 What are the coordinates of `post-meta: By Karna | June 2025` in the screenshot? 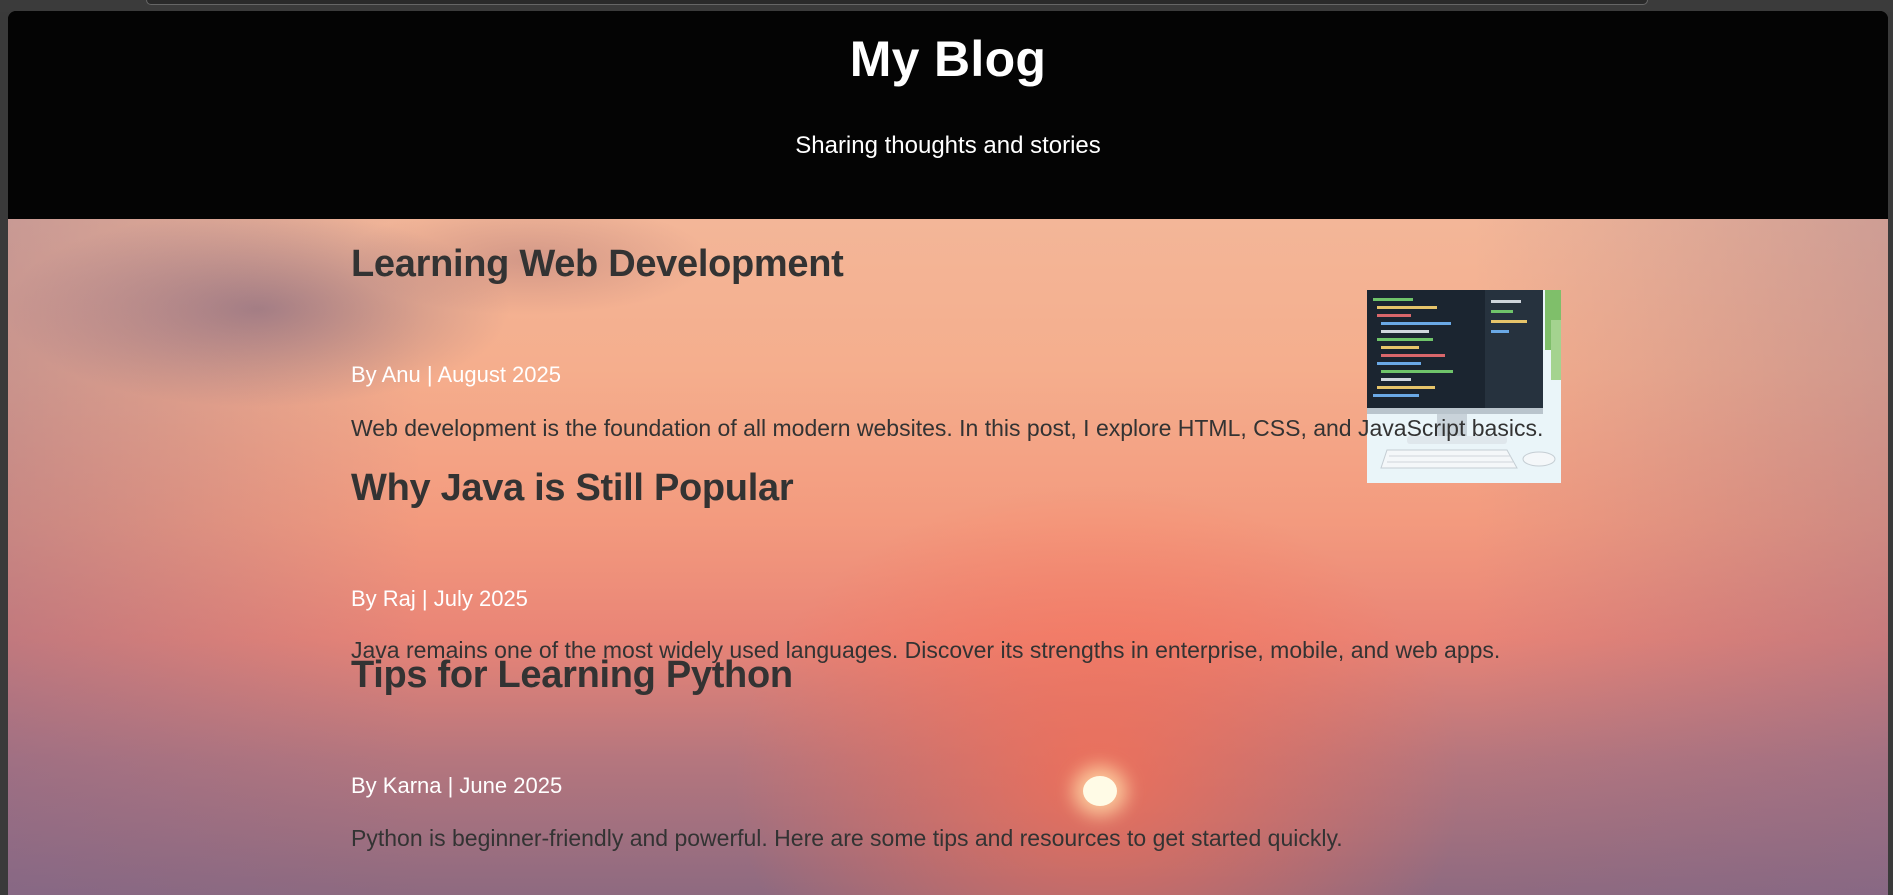 It's located at (457, 785).